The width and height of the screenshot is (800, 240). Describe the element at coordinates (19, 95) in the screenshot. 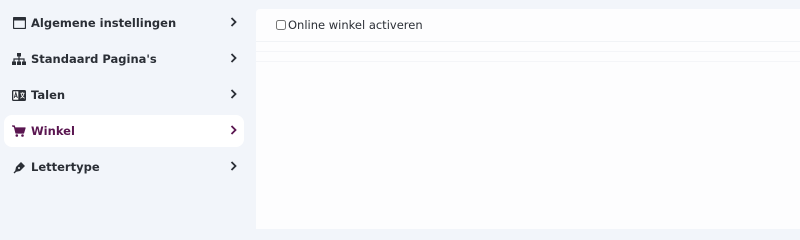

I see `language-icon` at that location.